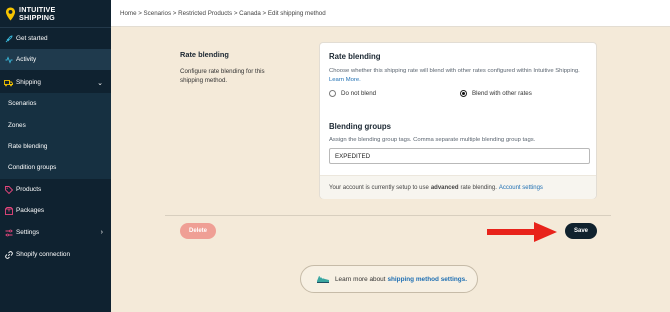 The height and width of the screenshot is (312, 670). Describe the element at coordinates (55, 38) in the screenshot. I see `sidebar-item-get-started: Get started` at that location.